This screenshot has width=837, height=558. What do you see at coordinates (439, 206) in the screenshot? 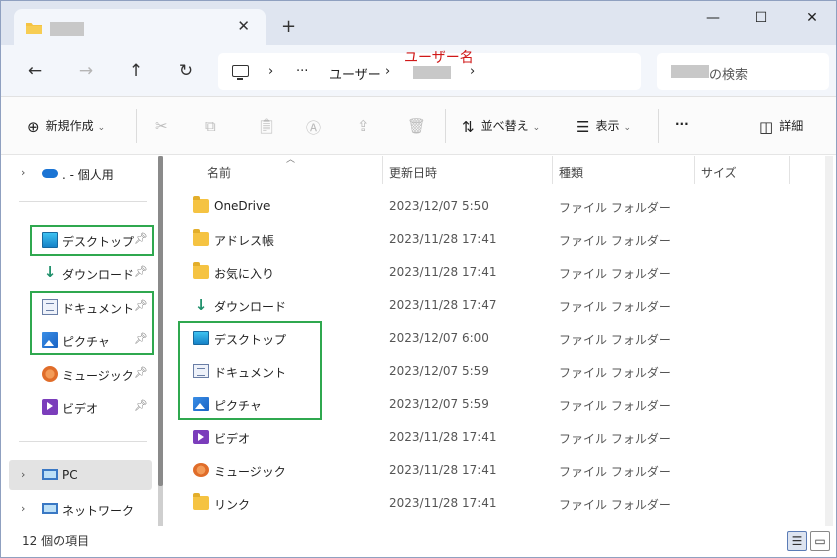
I see `file-date: 2023/12/07 5:50` at bounding box center [439, 206].